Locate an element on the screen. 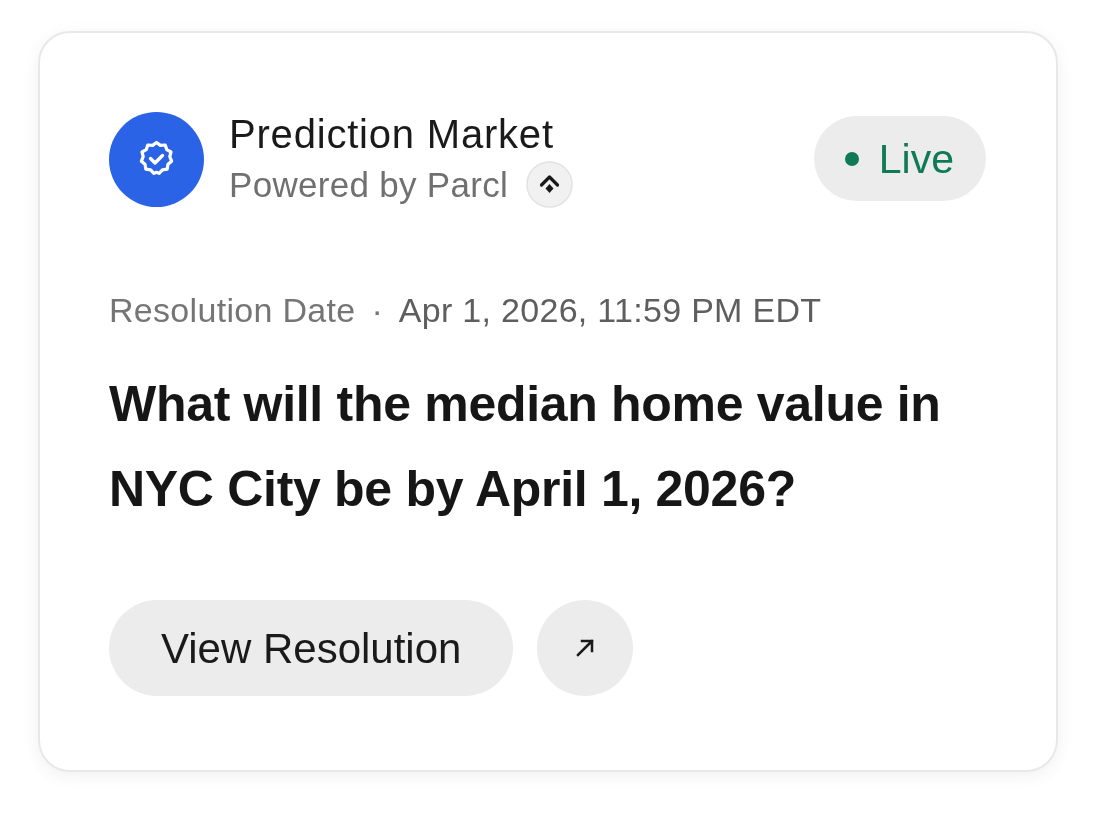 The image size is (1096, 816). resolution-label: Resolution Date is located at coordinates (232, 310).